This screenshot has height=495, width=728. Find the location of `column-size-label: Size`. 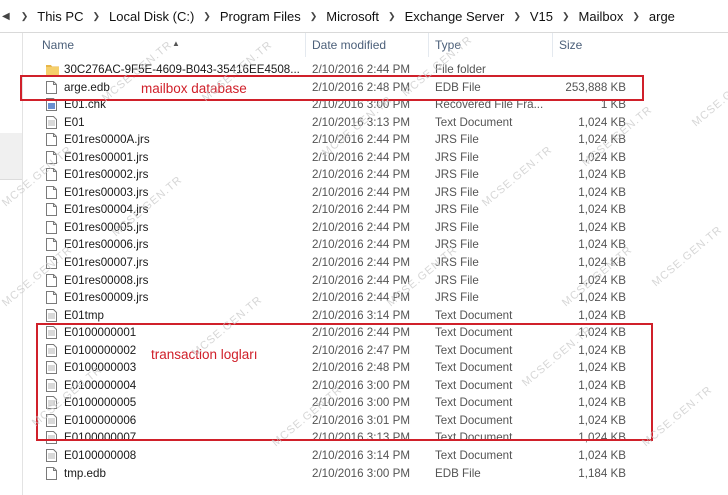

column-size-label: Size is located at coordinates (571, 45).